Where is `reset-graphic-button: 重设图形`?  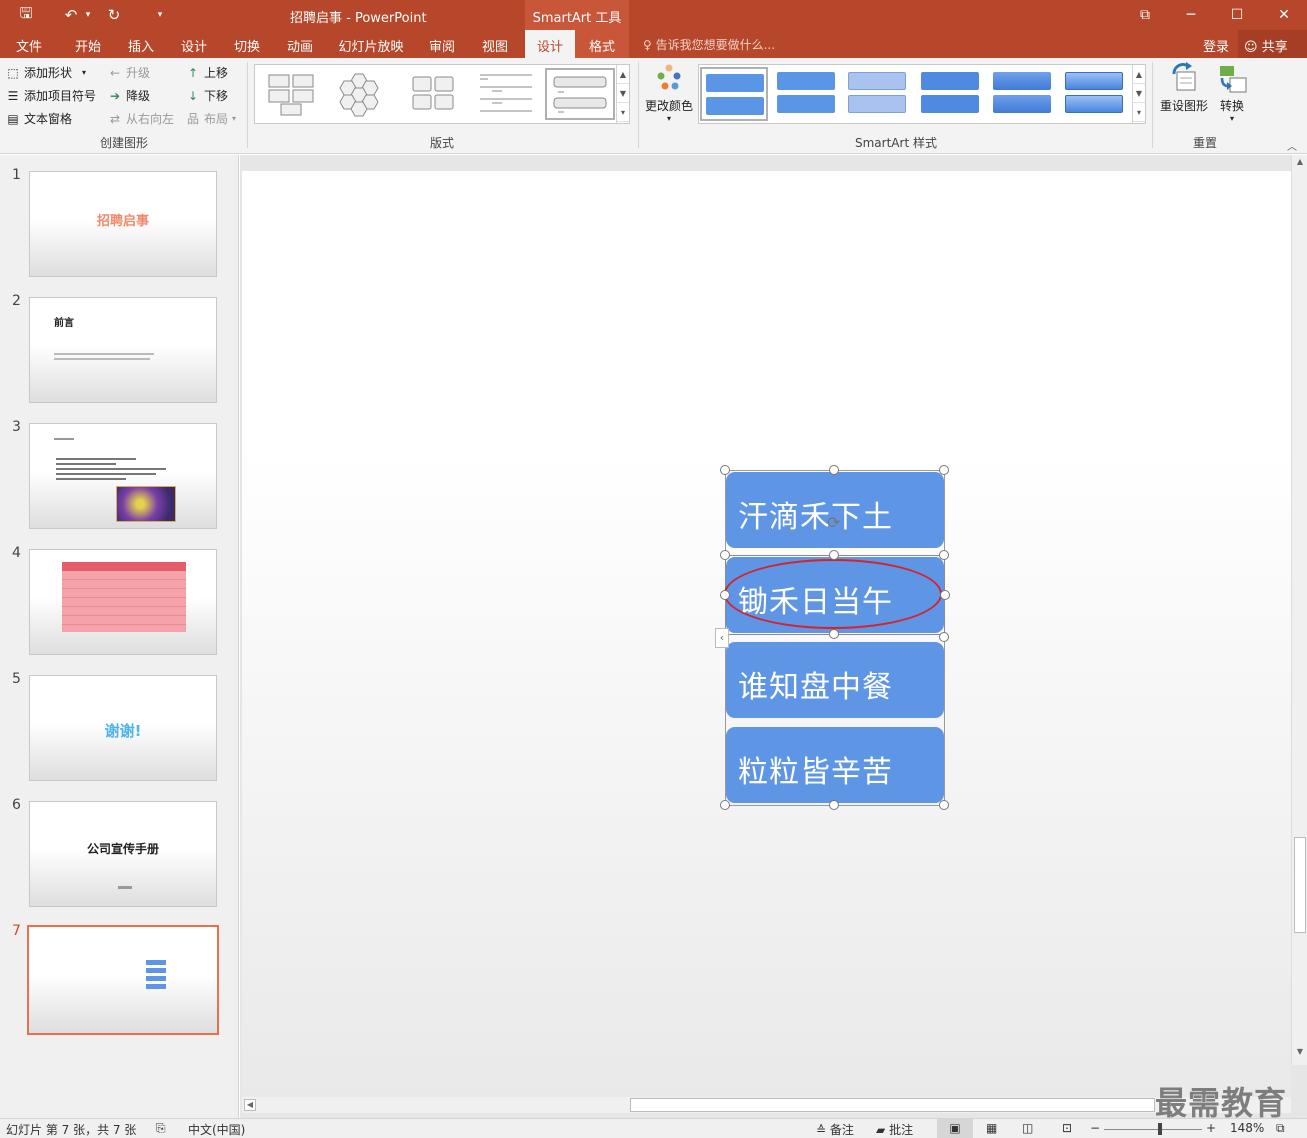
reset-graphic-button: 重设图形 is located at coordinates (1184, 88).